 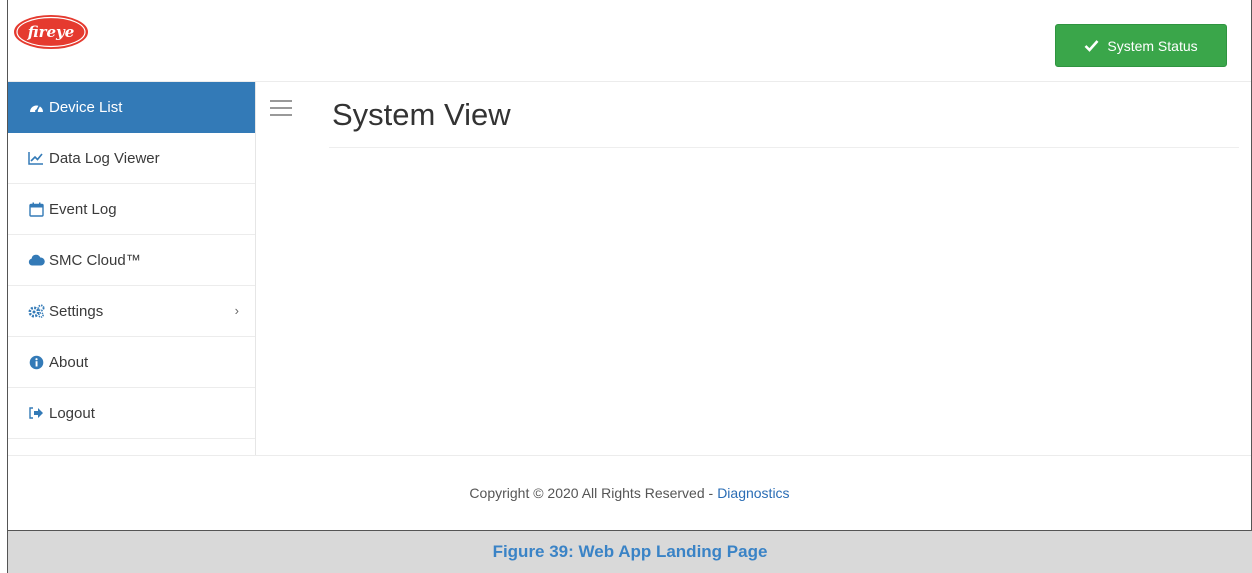 What do you see at coordinates (76, 311) in the screenshot?
I see `sidebar-item-label: Settings` at bounding box center [76, 311].